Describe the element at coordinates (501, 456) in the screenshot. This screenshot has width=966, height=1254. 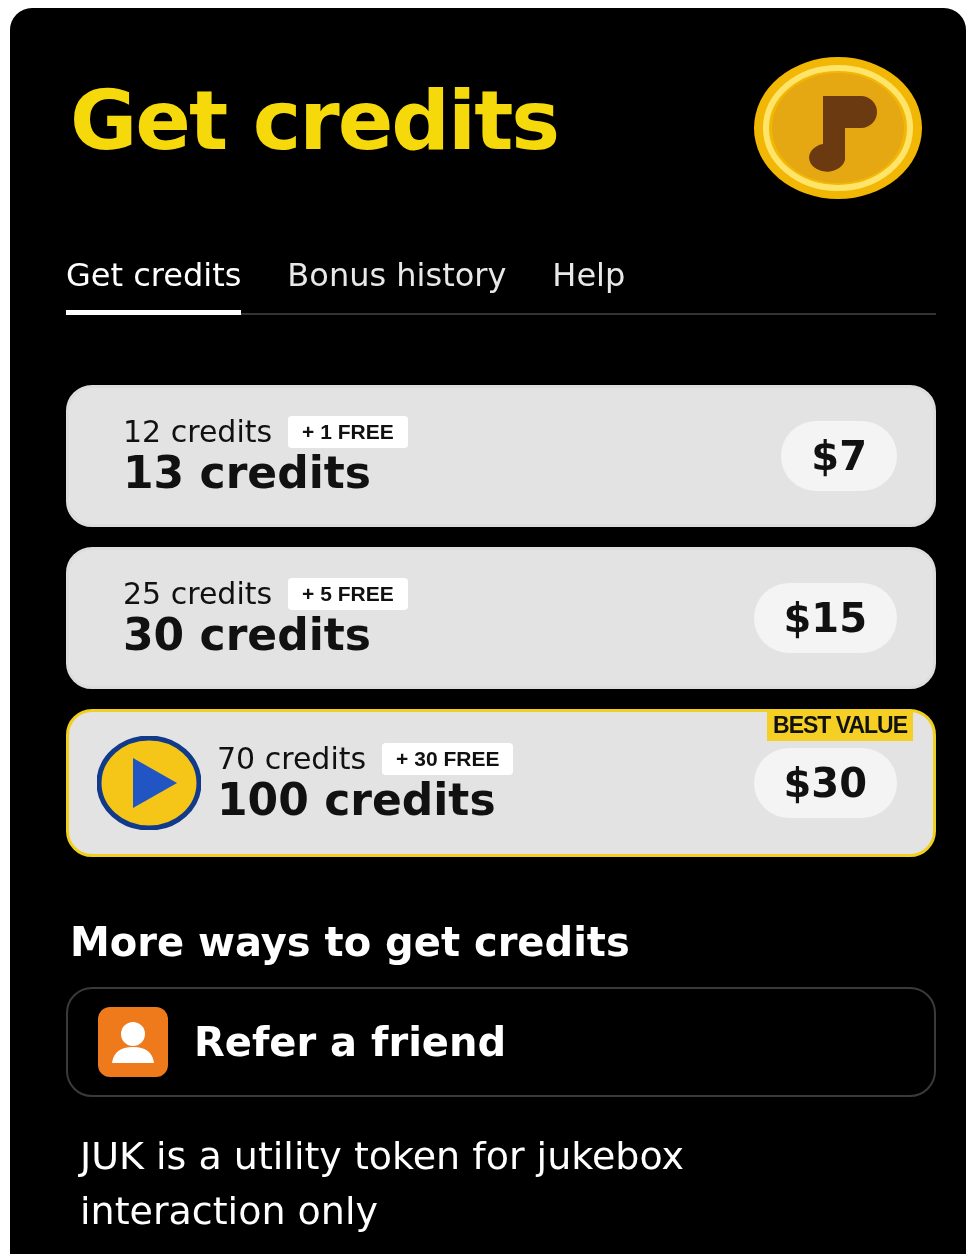
I see `credit-package-card: 12 credits + 1 FREE 13 credits $7` at that location.